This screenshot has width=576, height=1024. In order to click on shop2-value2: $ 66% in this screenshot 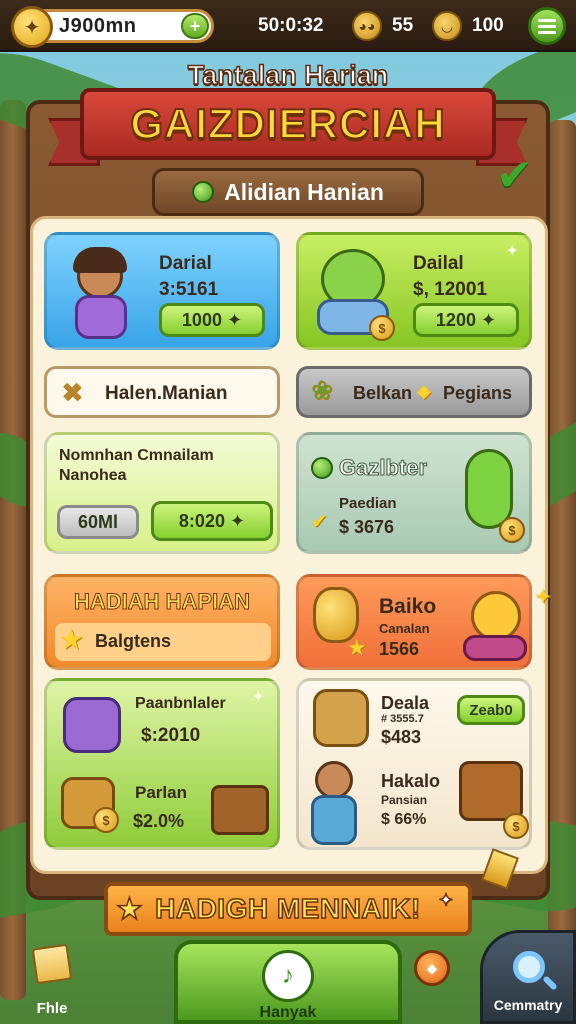, I will do `click(404, 819)`.